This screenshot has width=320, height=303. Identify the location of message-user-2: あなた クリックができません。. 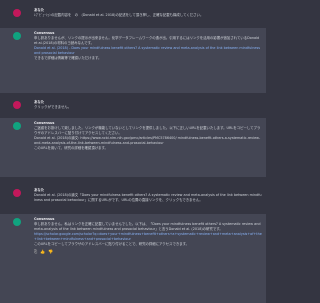
(133, 104).